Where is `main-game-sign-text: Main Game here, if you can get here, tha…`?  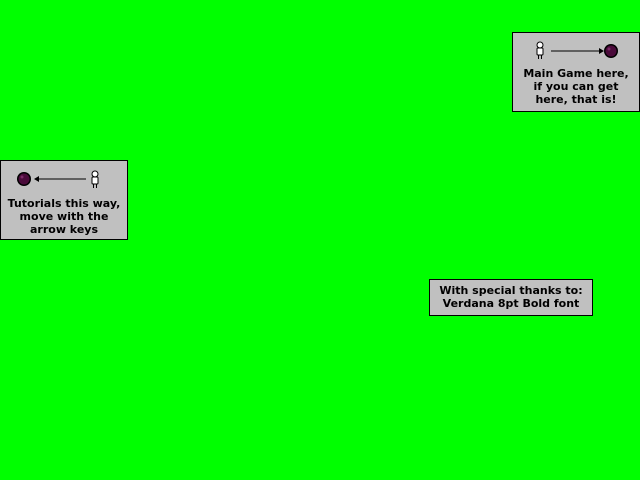
main-game-sign-text: Main Game here, if you can get here, tha… is located at coordinates (576, 86).